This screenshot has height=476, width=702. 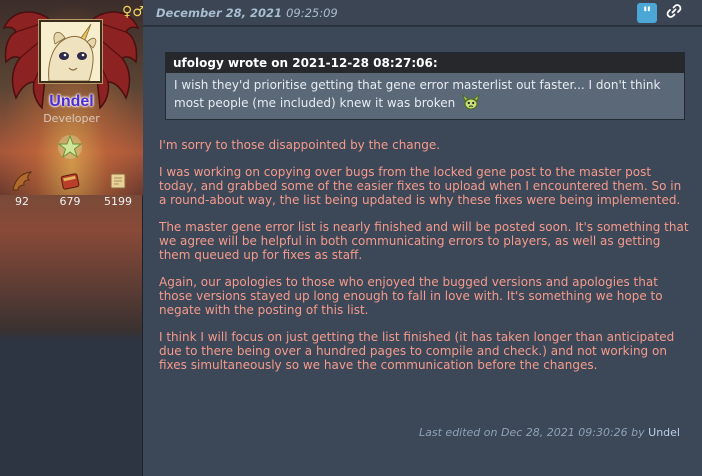 I want to click on book-icon, so click(x=70, y=181).